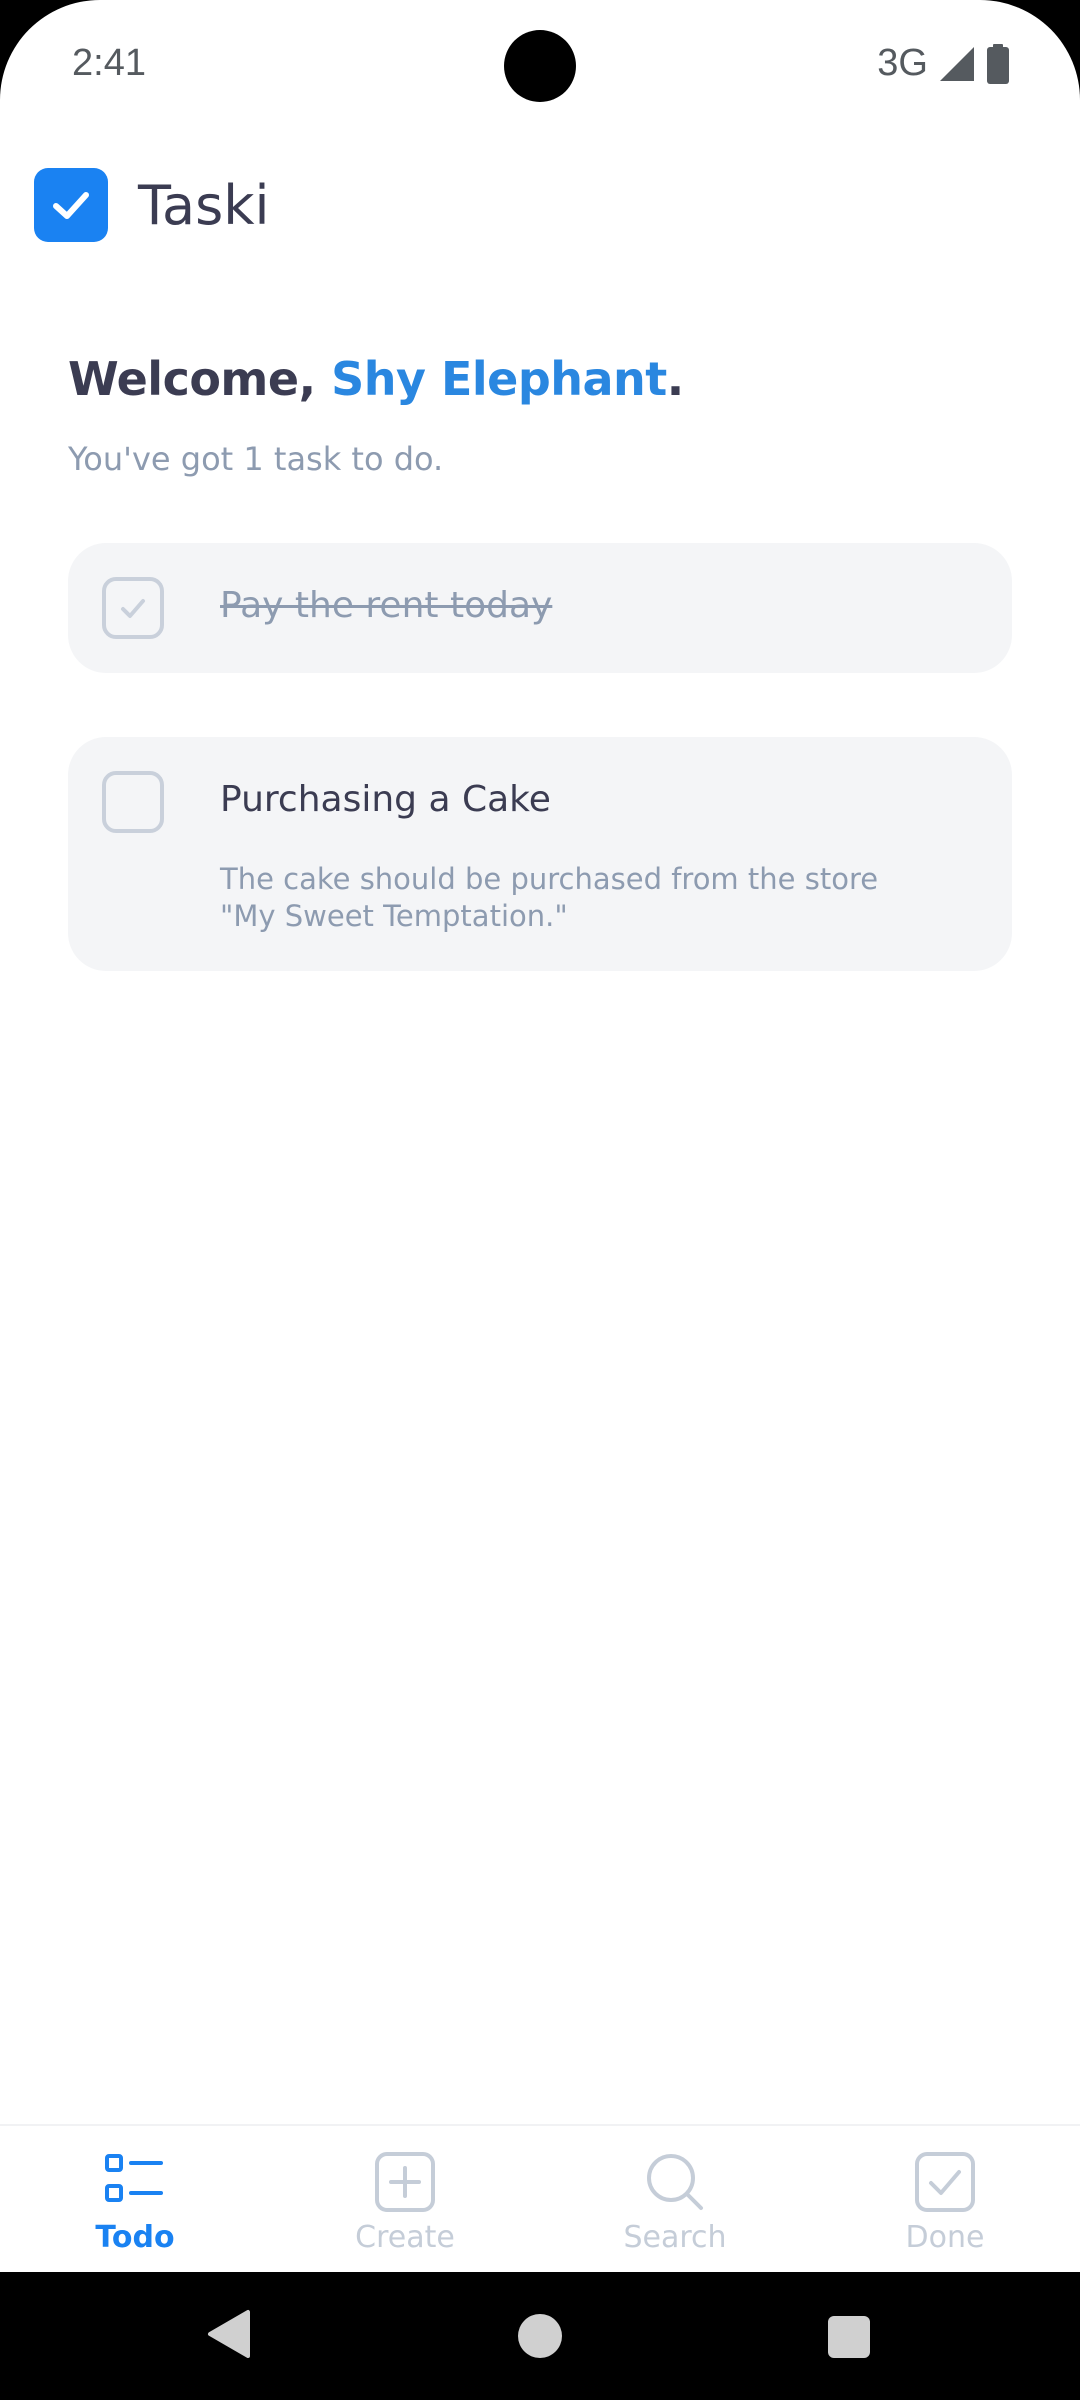 The width and height of the screenshot is (1080, 2400). I want to click on task-checkbox-checked, so click(133, 608).